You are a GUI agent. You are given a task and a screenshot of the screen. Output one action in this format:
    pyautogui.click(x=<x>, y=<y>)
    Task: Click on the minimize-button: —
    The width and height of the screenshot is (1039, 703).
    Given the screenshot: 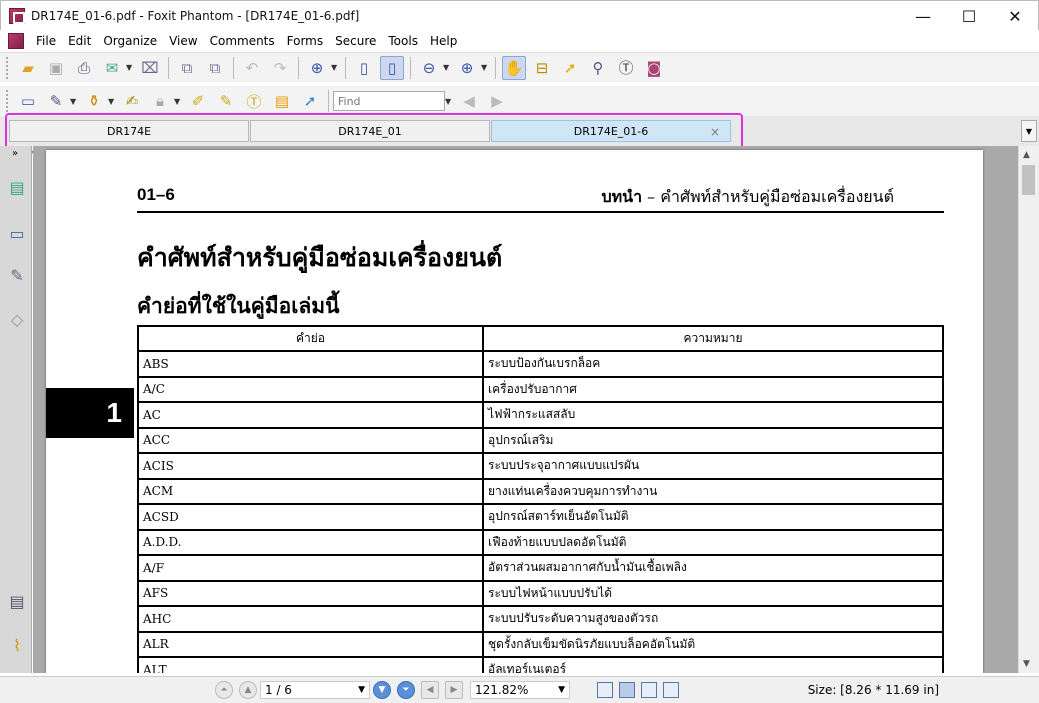 What is the action you would take?
    pyautogui.click(x=923, y=16)
    